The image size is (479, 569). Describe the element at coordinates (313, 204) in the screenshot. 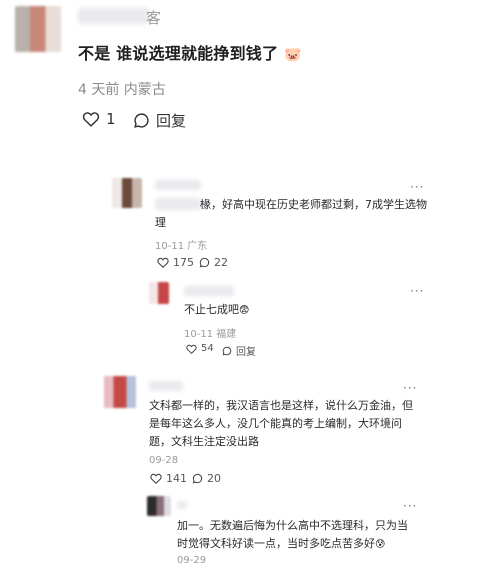

I see `reply-text: 椽，好高中现在历史老师都过剩，7成学生选物` at that location.